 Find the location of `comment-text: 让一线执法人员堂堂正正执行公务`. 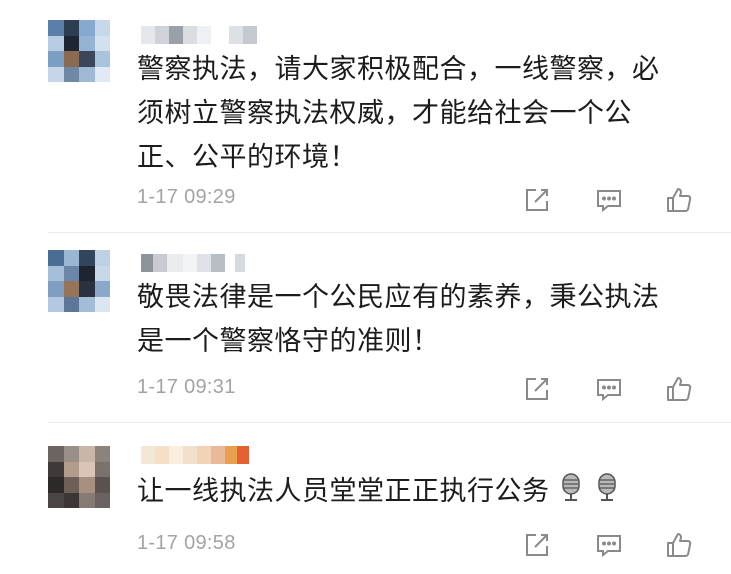

comment-text: 让一线执法人员堂堂正正执行公务 is located at coordinates (417, 494).